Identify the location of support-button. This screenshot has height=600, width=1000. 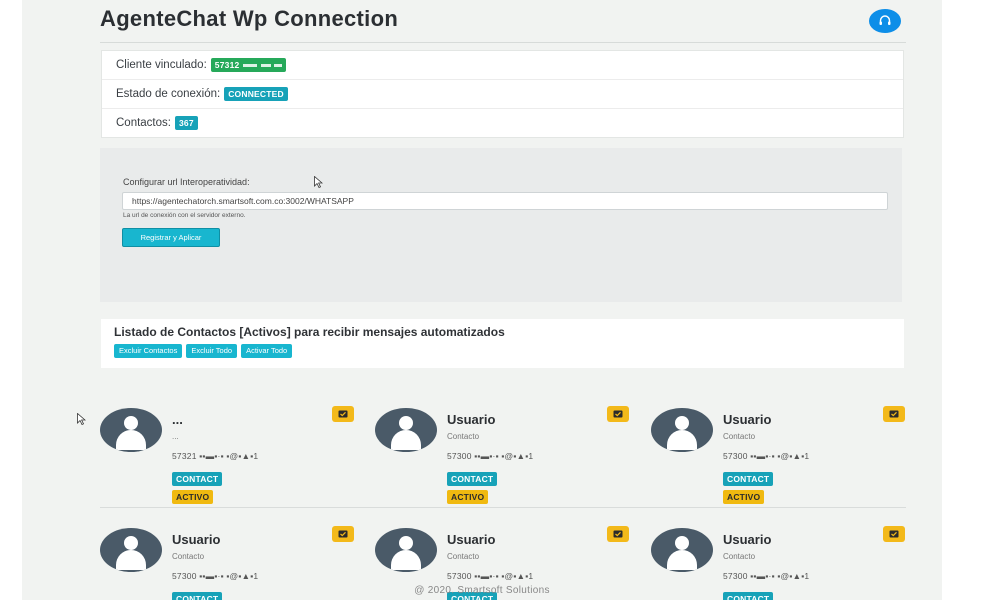
(885, 21).